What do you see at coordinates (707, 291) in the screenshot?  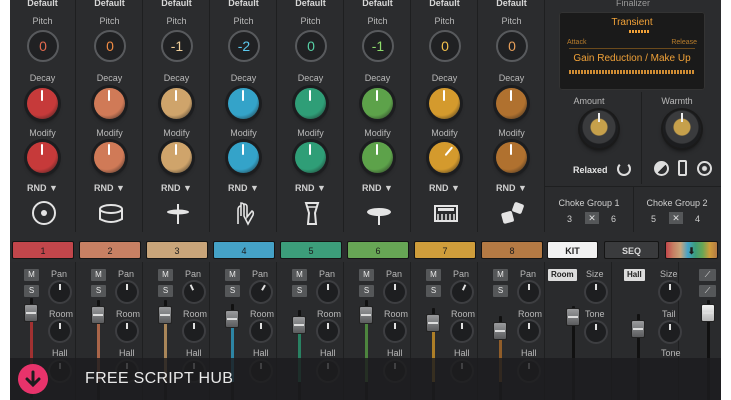 I see `stereo-toggle-icon: ⟋` at bounding box center [707, 291].